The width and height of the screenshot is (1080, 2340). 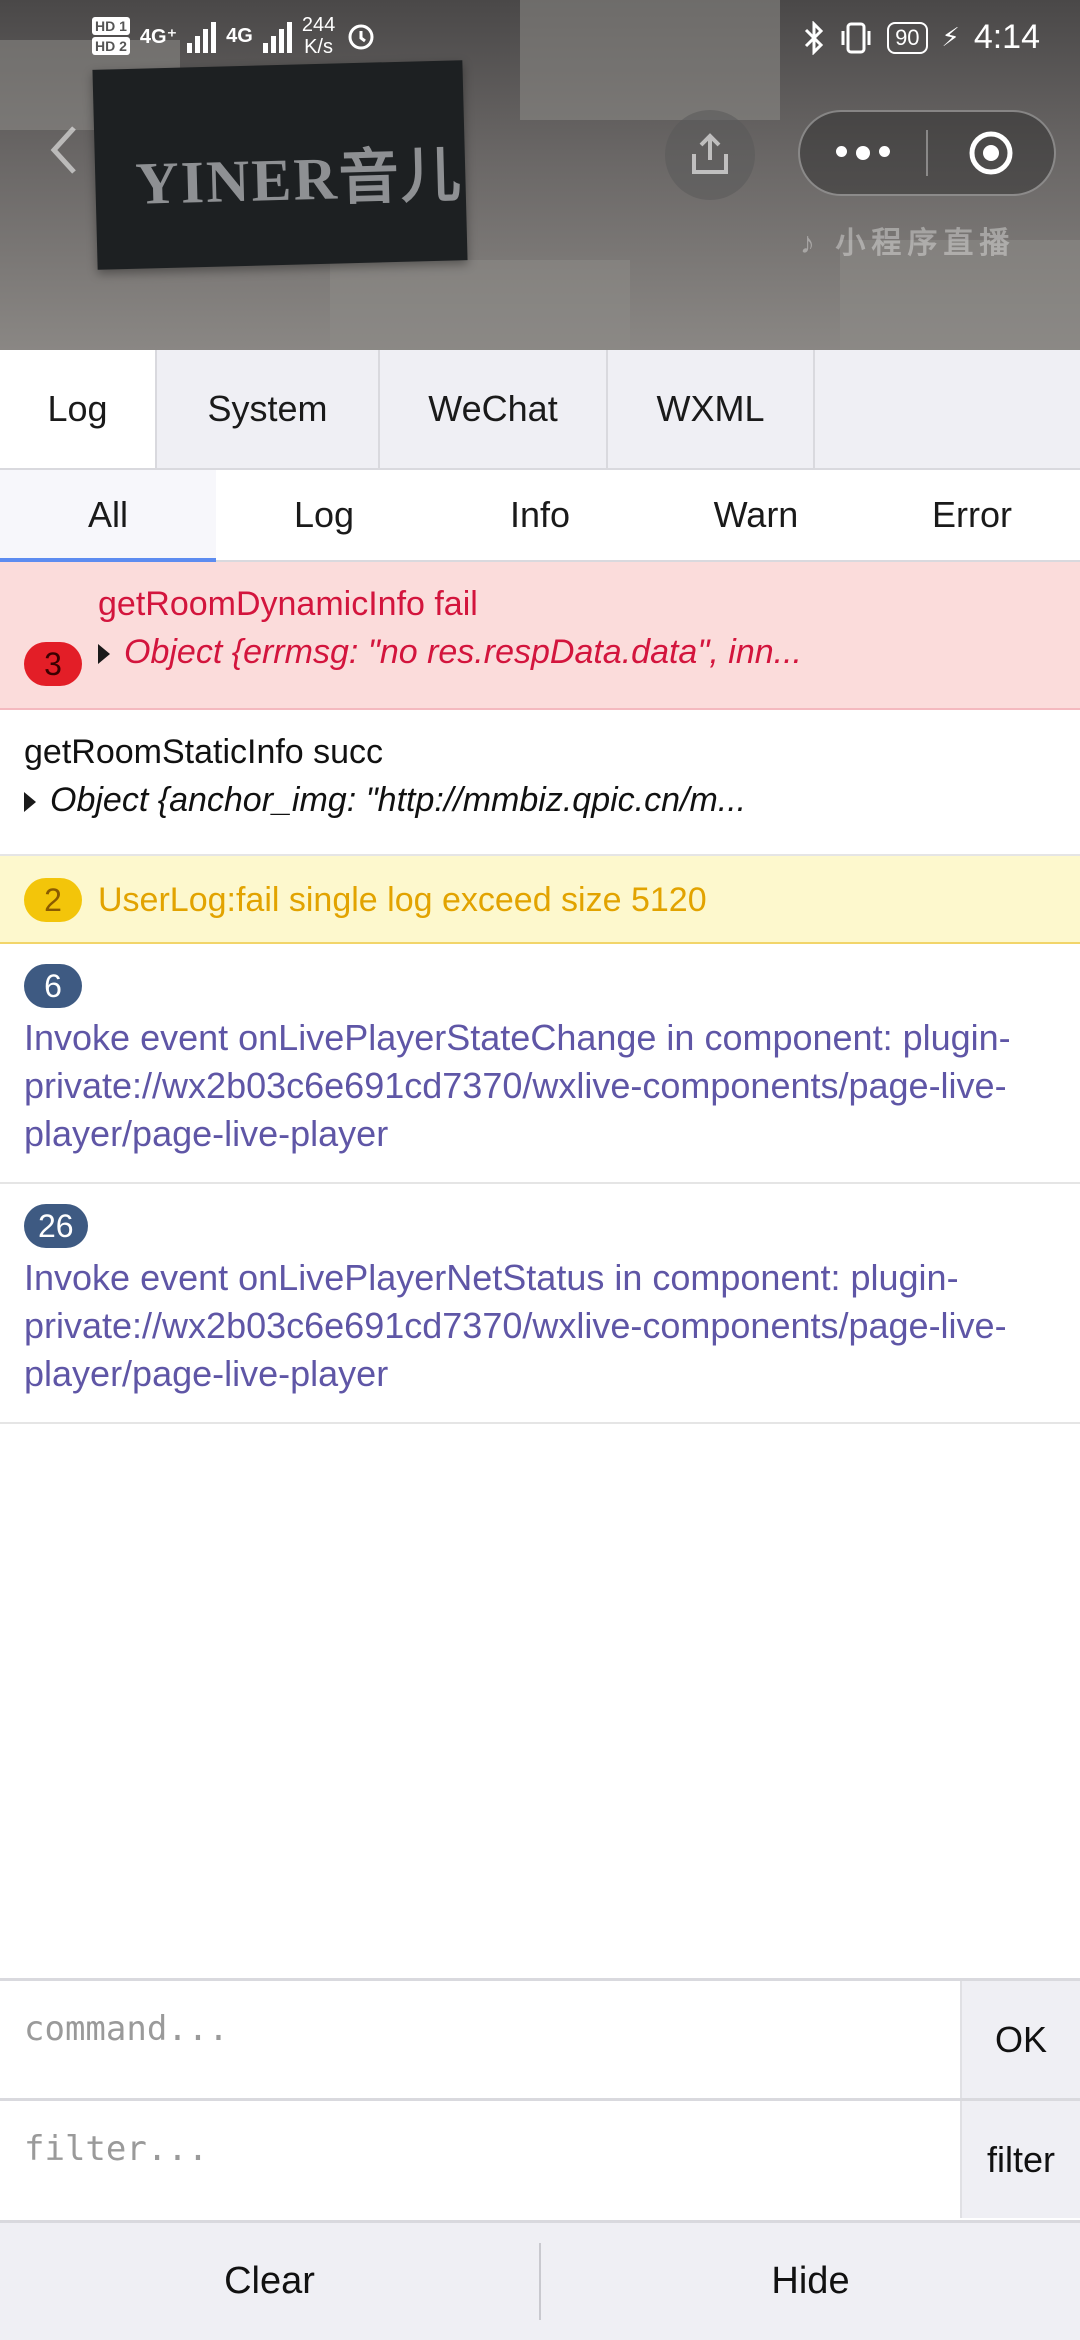 What do you see at coordinates (324, 515) in the screenshot?
I see `level-tab-log: Log` at bounding box center [324, 515].